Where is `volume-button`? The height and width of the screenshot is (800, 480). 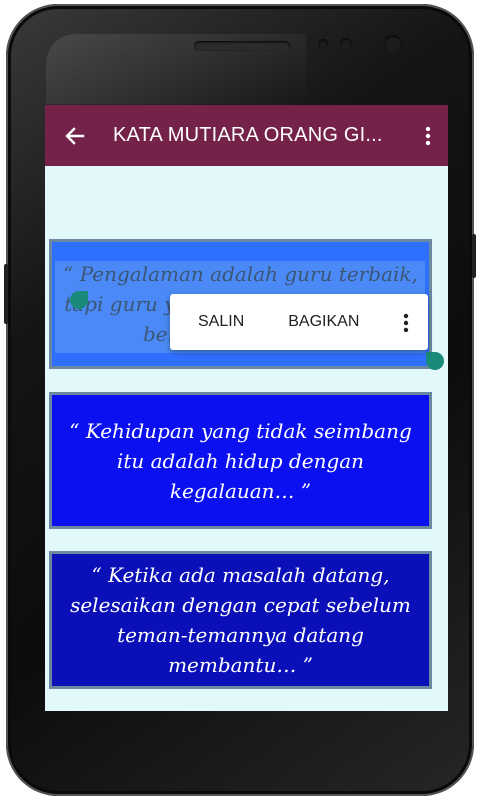
volume-button is located at coordinates (6, 294).